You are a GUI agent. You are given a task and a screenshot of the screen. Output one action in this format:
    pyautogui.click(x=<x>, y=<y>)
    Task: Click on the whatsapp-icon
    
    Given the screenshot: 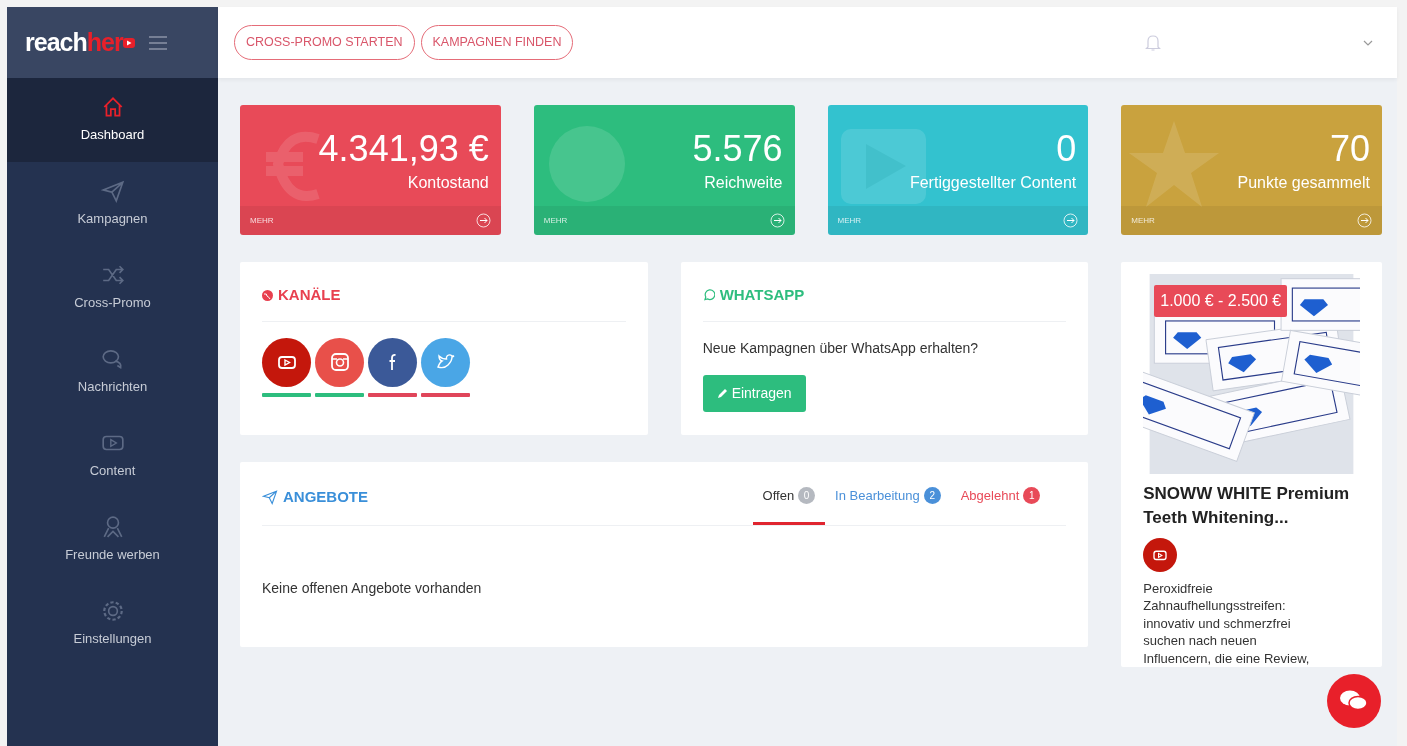 What is the action you would take?
    pyautogui.click(x=708, y=295)
    